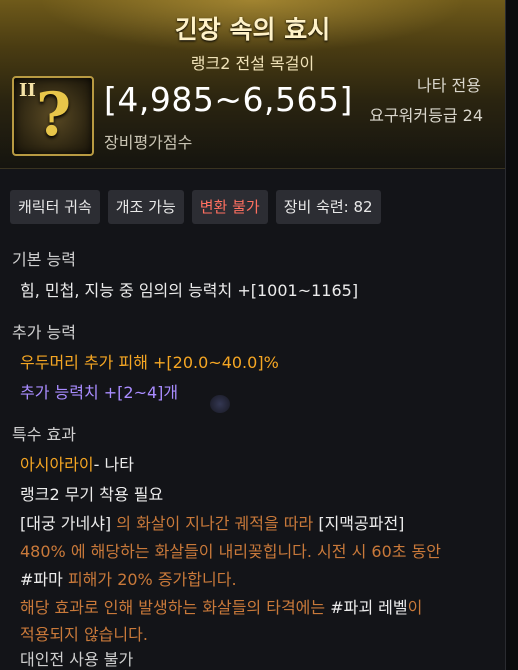 This screenshot has width=518, height=670. Describe the element at coordinates (55, 207) in the screenshot. I see `tag-character-bound: 캐릭터 귀속` at that location.